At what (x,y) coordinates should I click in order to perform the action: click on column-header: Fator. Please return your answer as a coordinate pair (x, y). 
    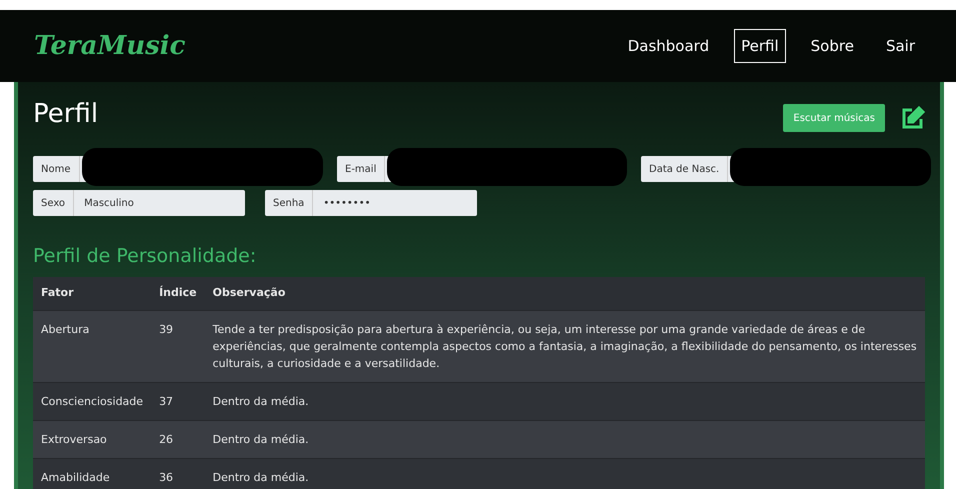
    Looking at the image, I should click on (57, 292).